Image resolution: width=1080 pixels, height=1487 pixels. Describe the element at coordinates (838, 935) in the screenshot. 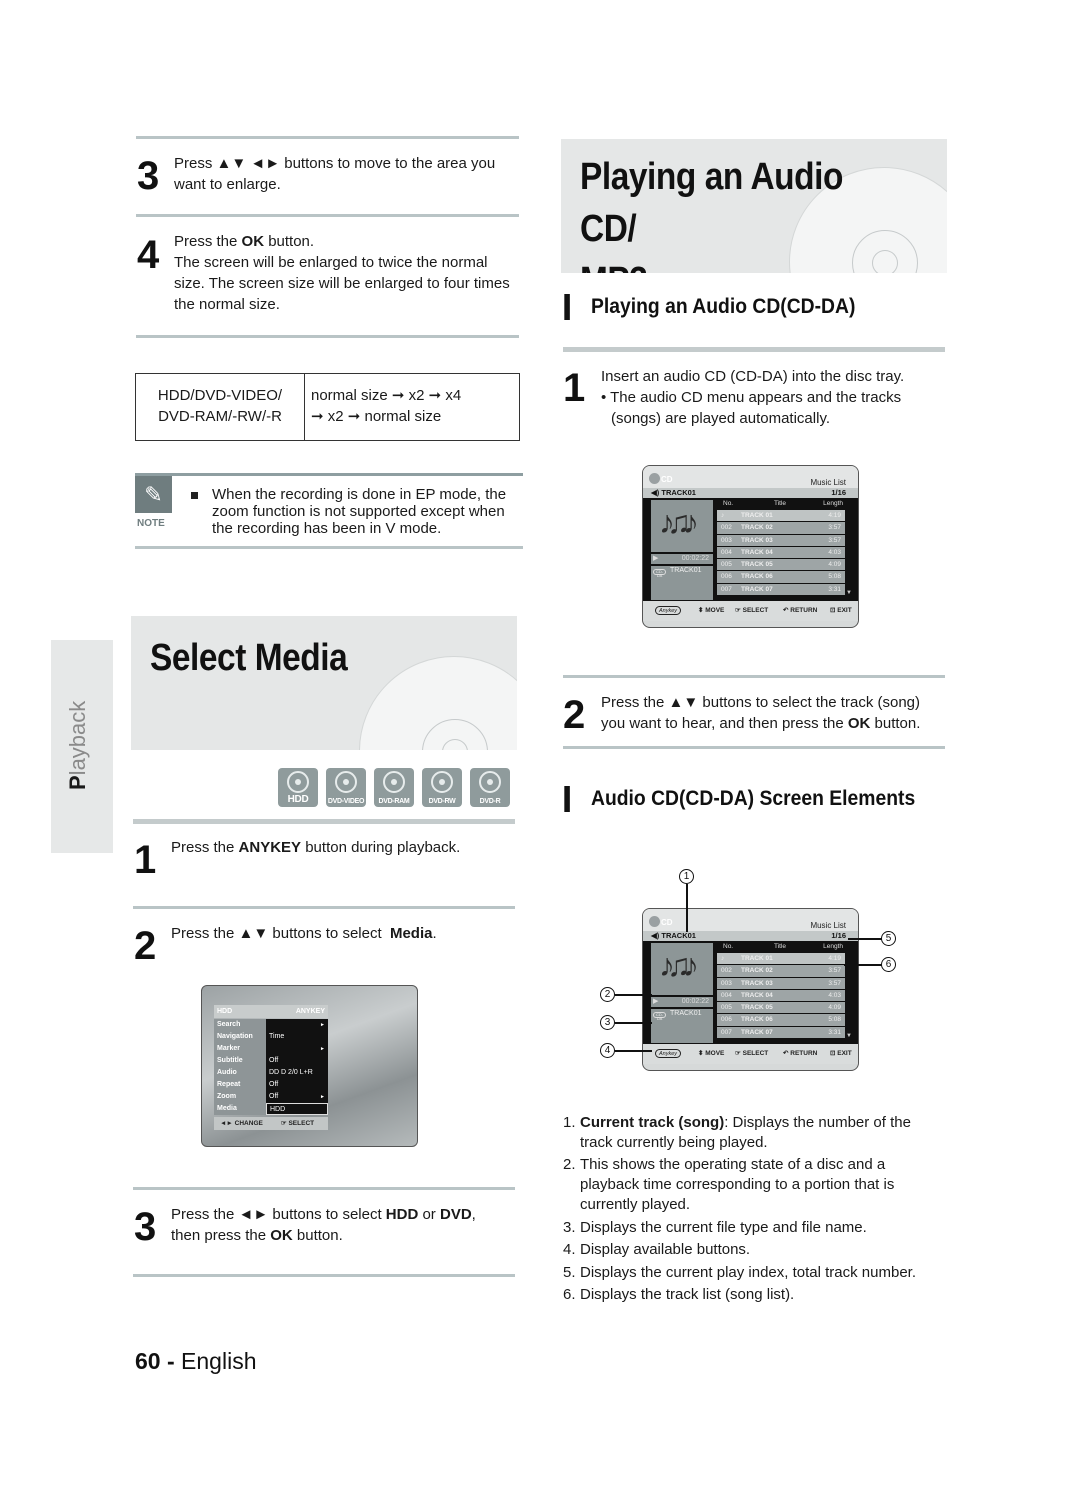

I see `track-index: 1/16` at that location.